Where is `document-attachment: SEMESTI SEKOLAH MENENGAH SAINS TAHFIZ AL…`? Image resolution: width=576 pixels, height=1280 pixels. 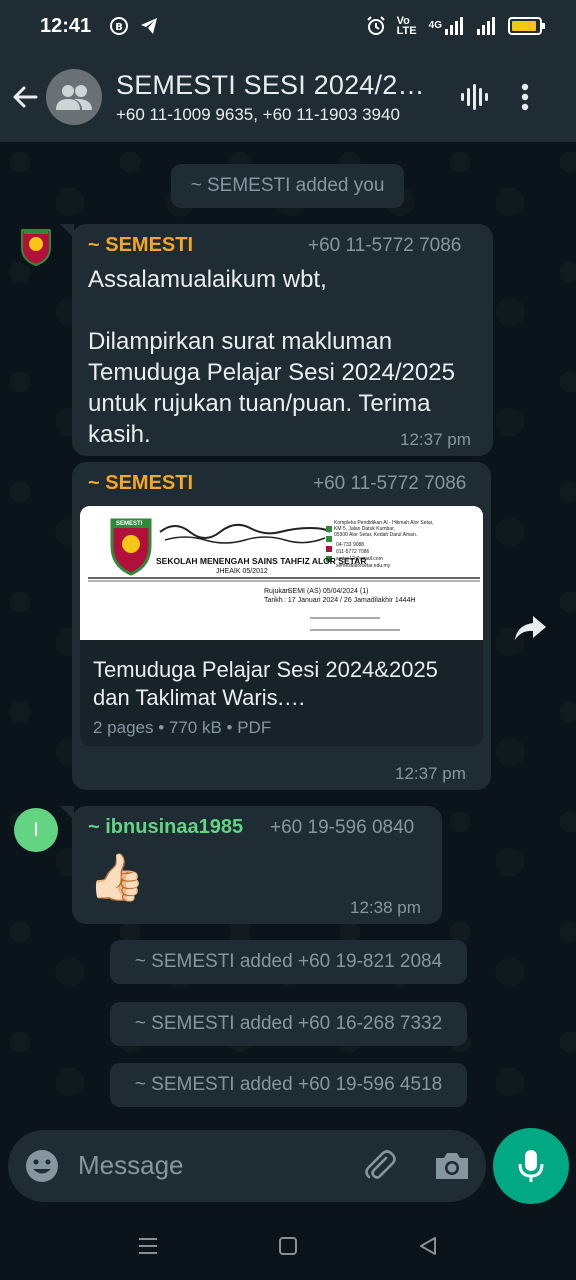 document-attachment: SEMESTI SEKOLAH MENENGAH SAINS TAHFIZ AL… is located at coordinates (281, 626).